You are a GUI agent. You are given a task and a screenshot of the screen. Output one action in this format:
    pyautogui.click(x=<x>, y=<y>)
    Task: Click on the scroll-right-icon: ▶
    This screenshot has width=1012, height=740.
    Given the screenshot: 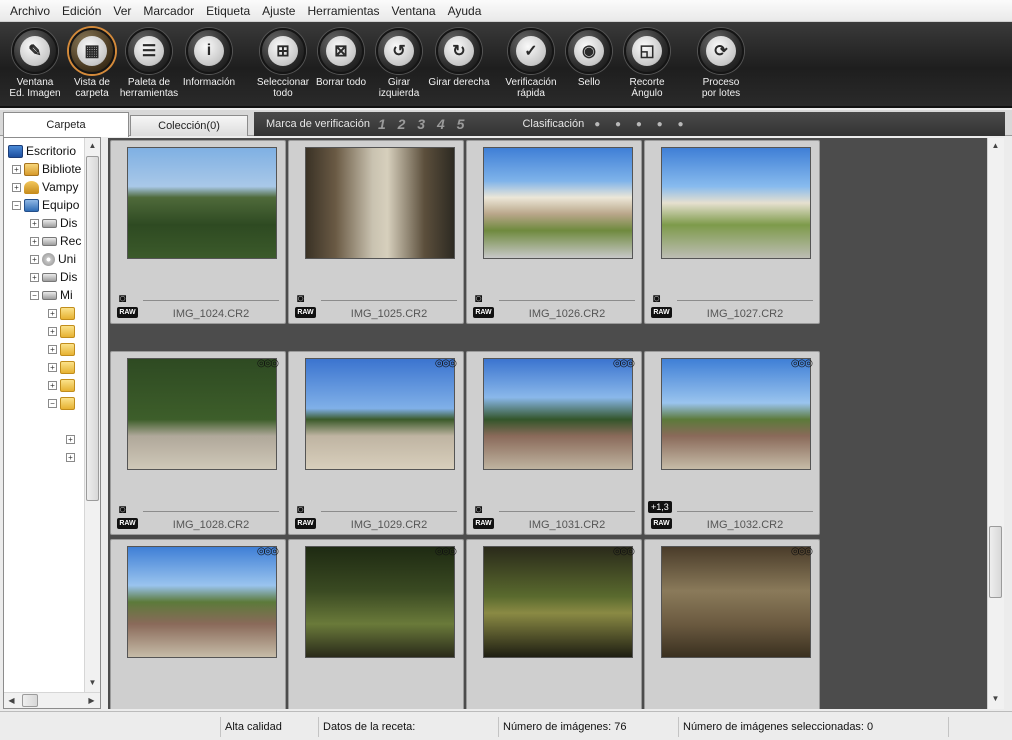 What is the action you would take?
    pyautogui.click(x=91, y=700)
    